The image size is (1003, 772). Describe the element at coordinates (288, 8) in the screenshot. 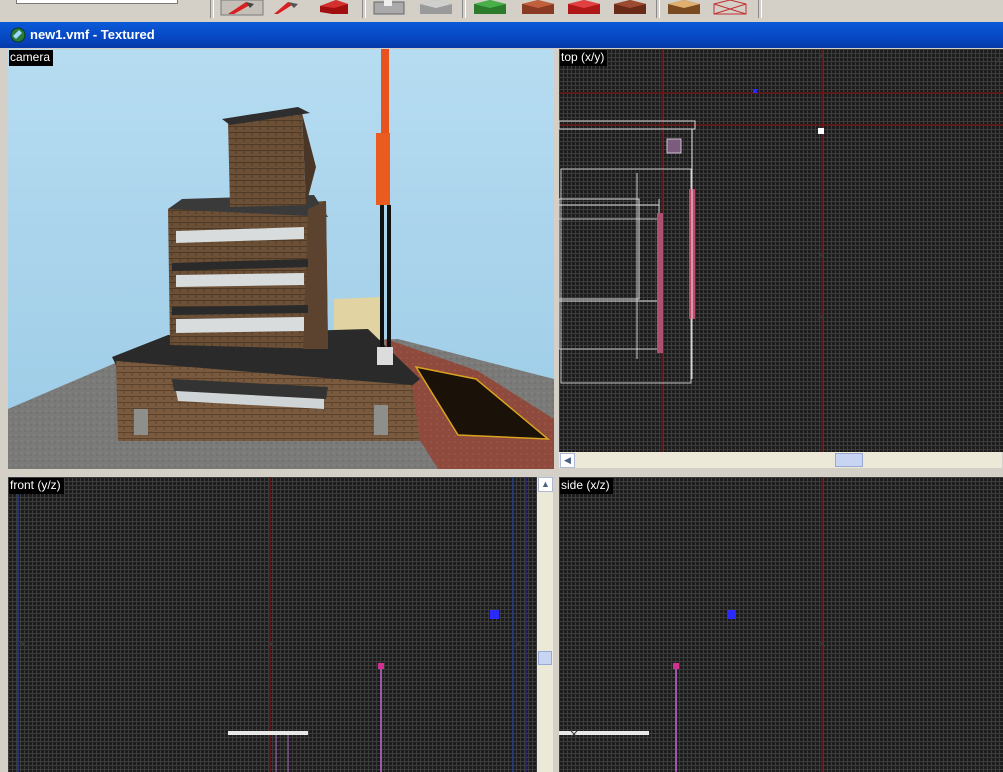

I see `magnify-tool-icon` at that location.